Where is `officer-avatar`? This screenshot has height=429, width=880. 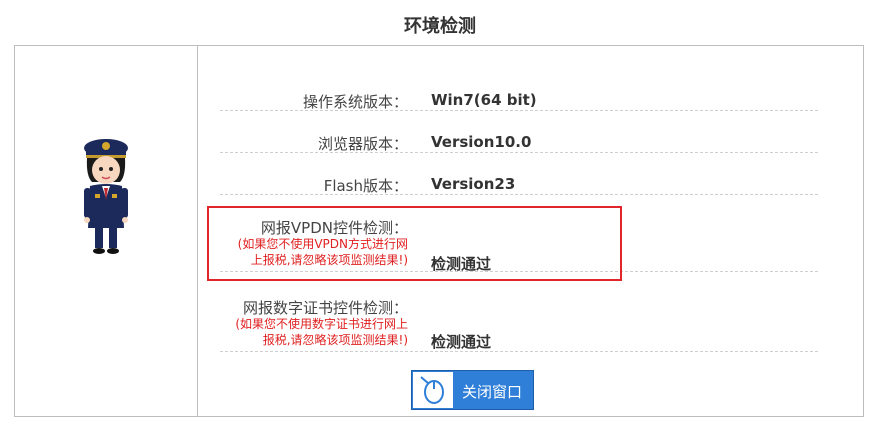 officer-avatar is located at coordinates (106, 196).